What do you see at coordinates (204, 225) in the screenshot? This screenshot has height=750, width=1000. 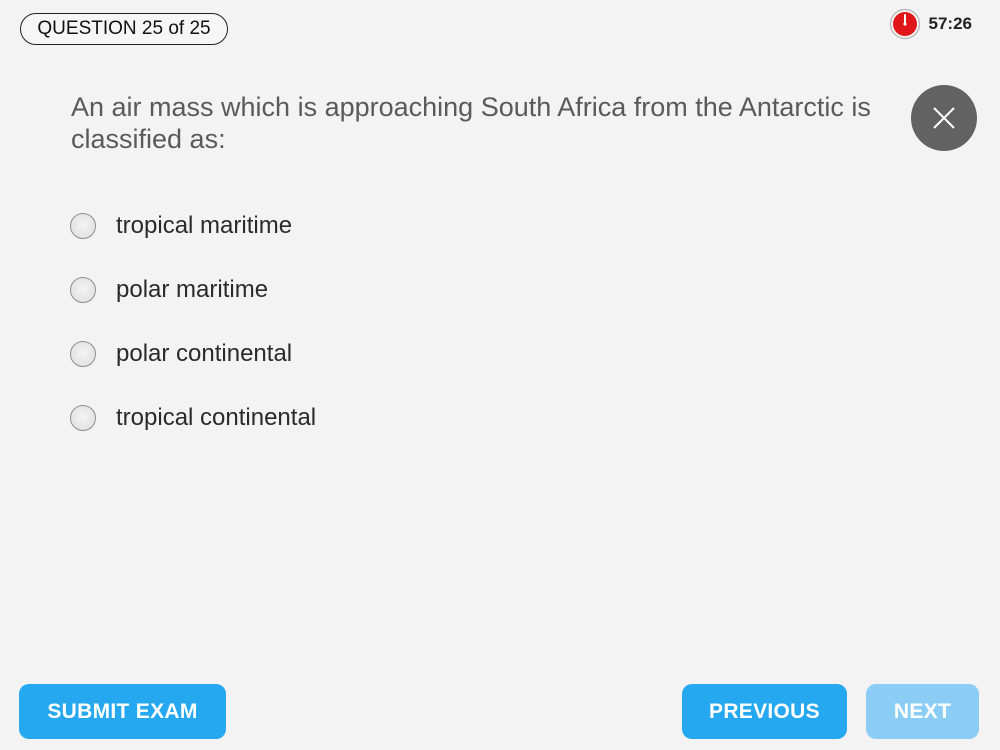 I see `answer-option-label: tropical maritime` at bounding box center [204, 225].